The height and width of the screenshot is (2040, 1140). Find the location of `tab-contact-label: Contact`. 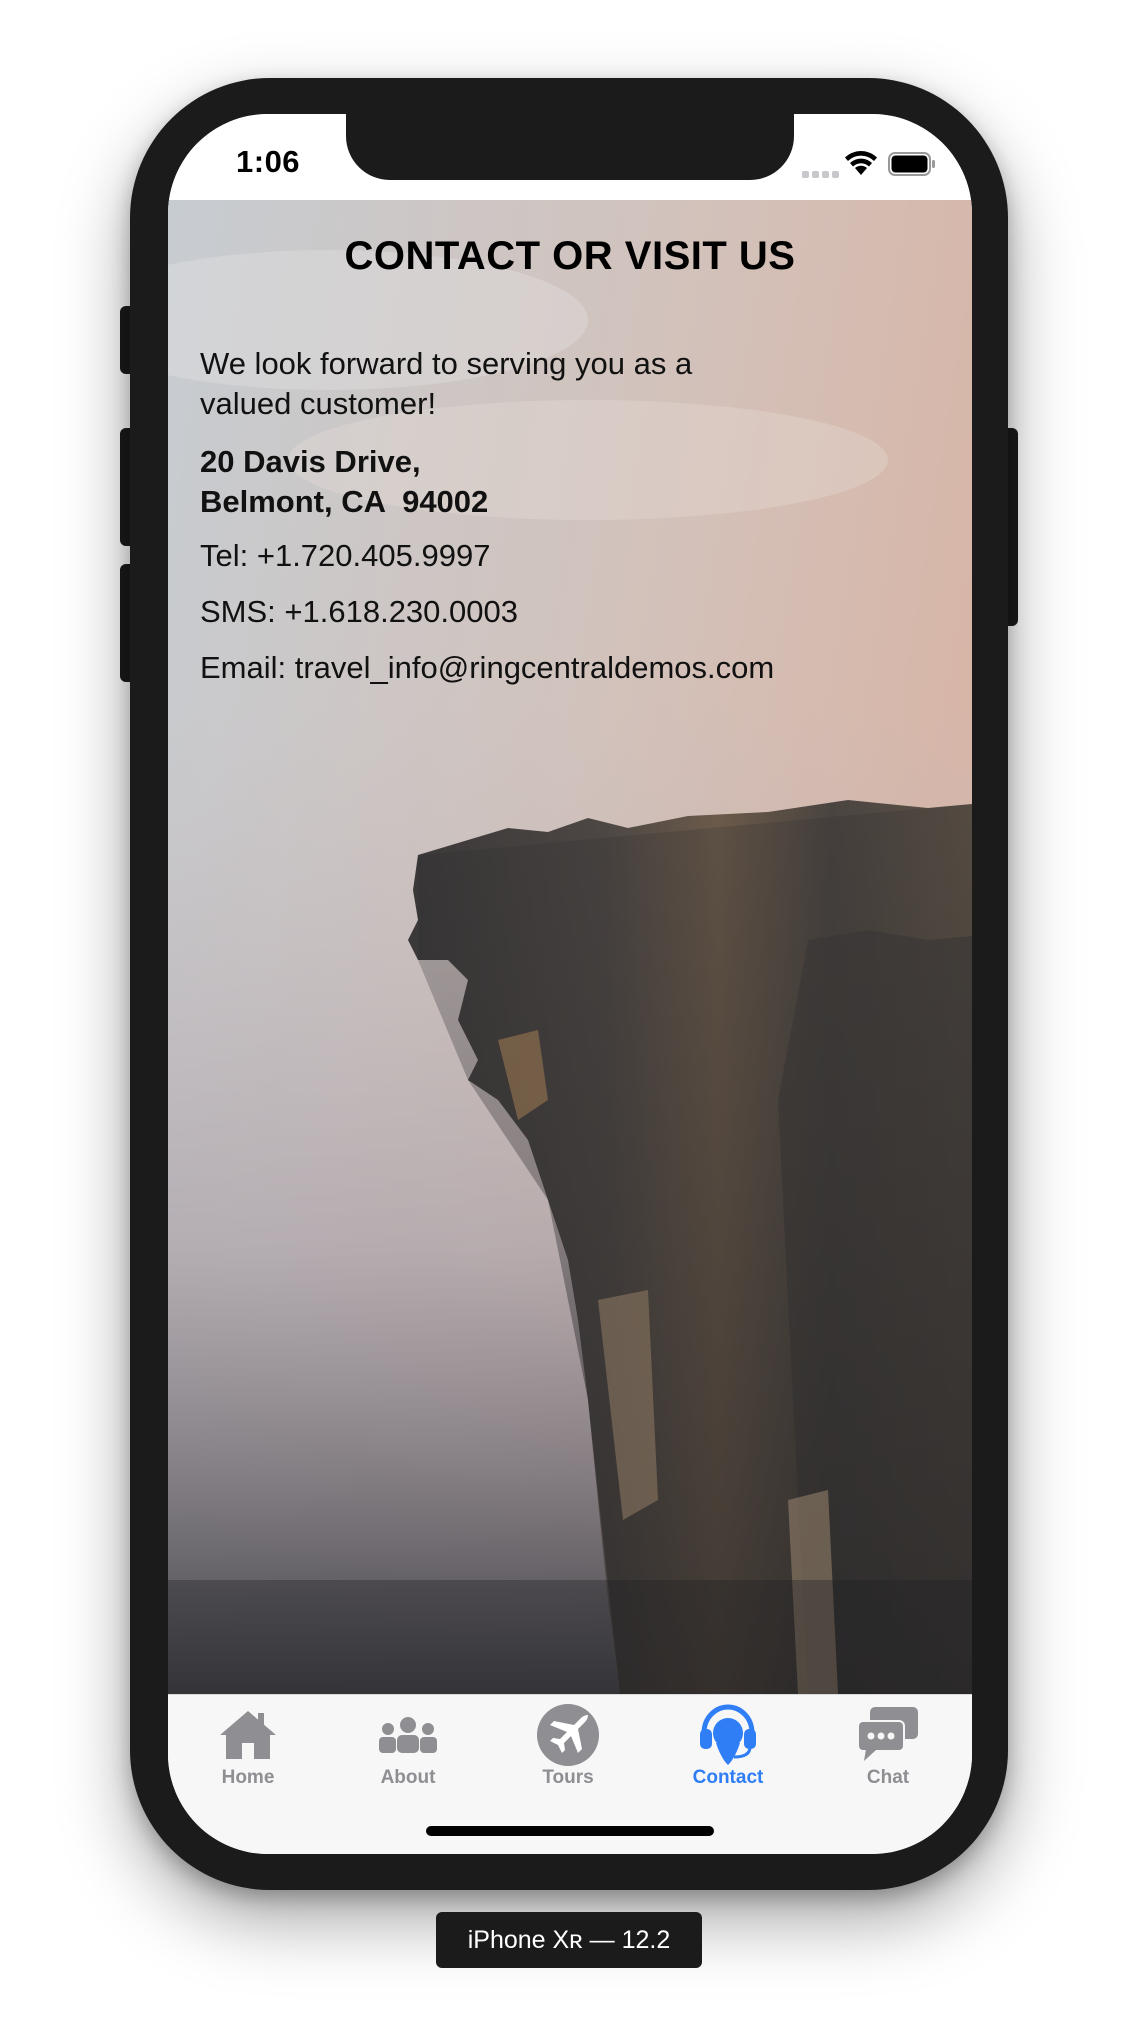

tab-contact-label: Contact is located at coordinates (728, 1777).